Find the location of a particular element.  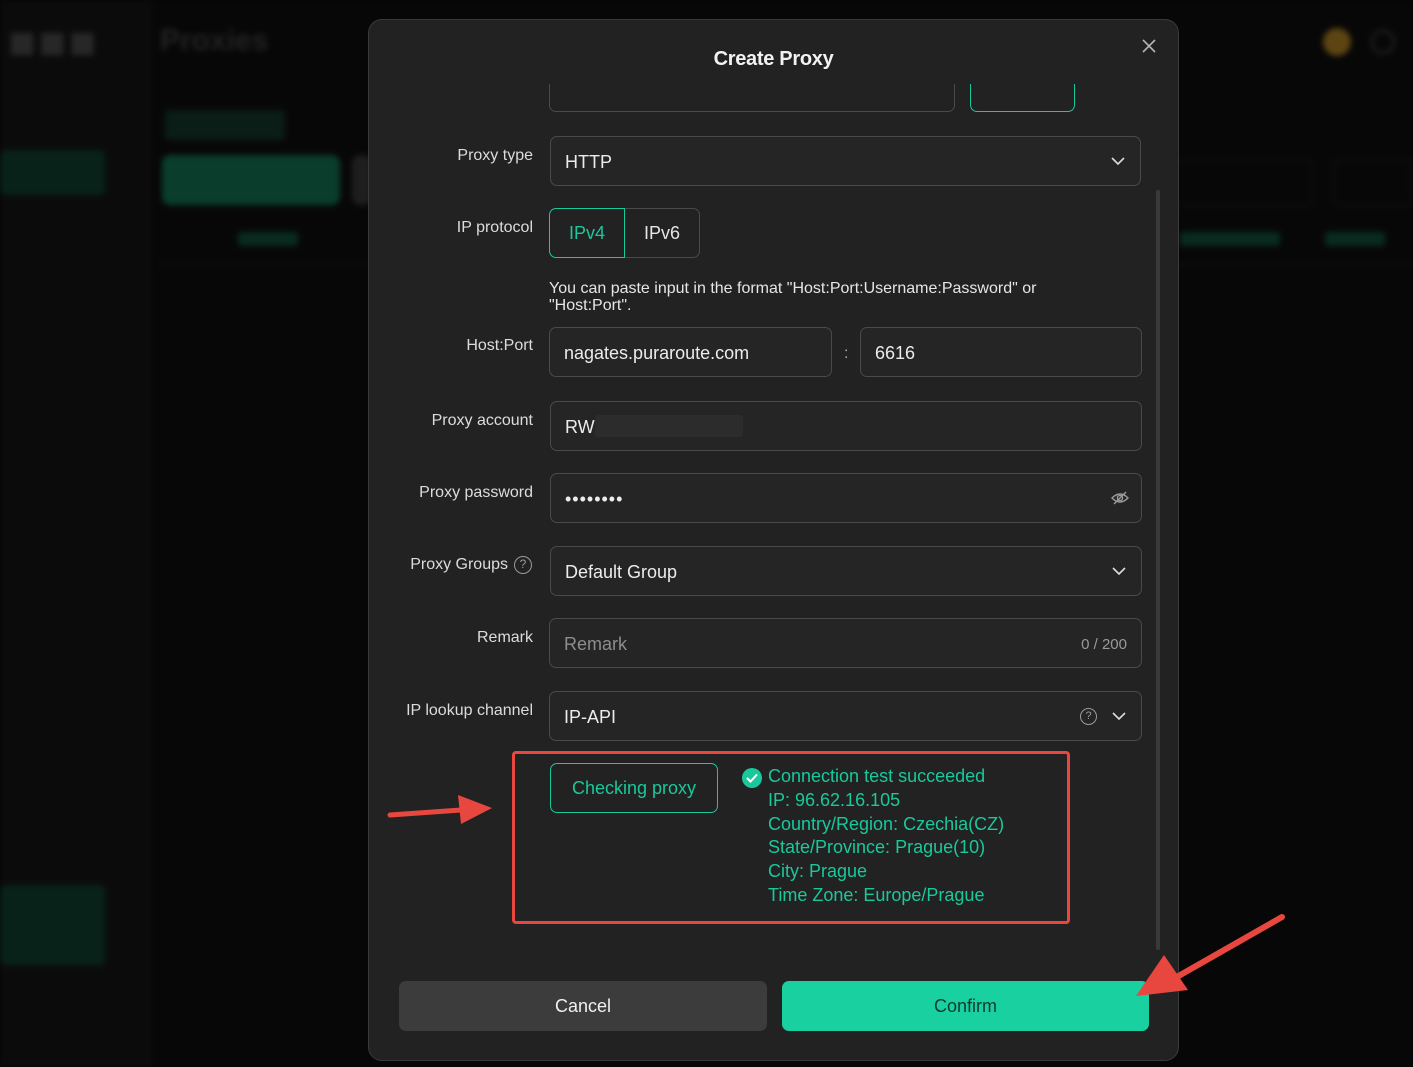

bg-sidebar-promo is located at coordinates (52, 925).